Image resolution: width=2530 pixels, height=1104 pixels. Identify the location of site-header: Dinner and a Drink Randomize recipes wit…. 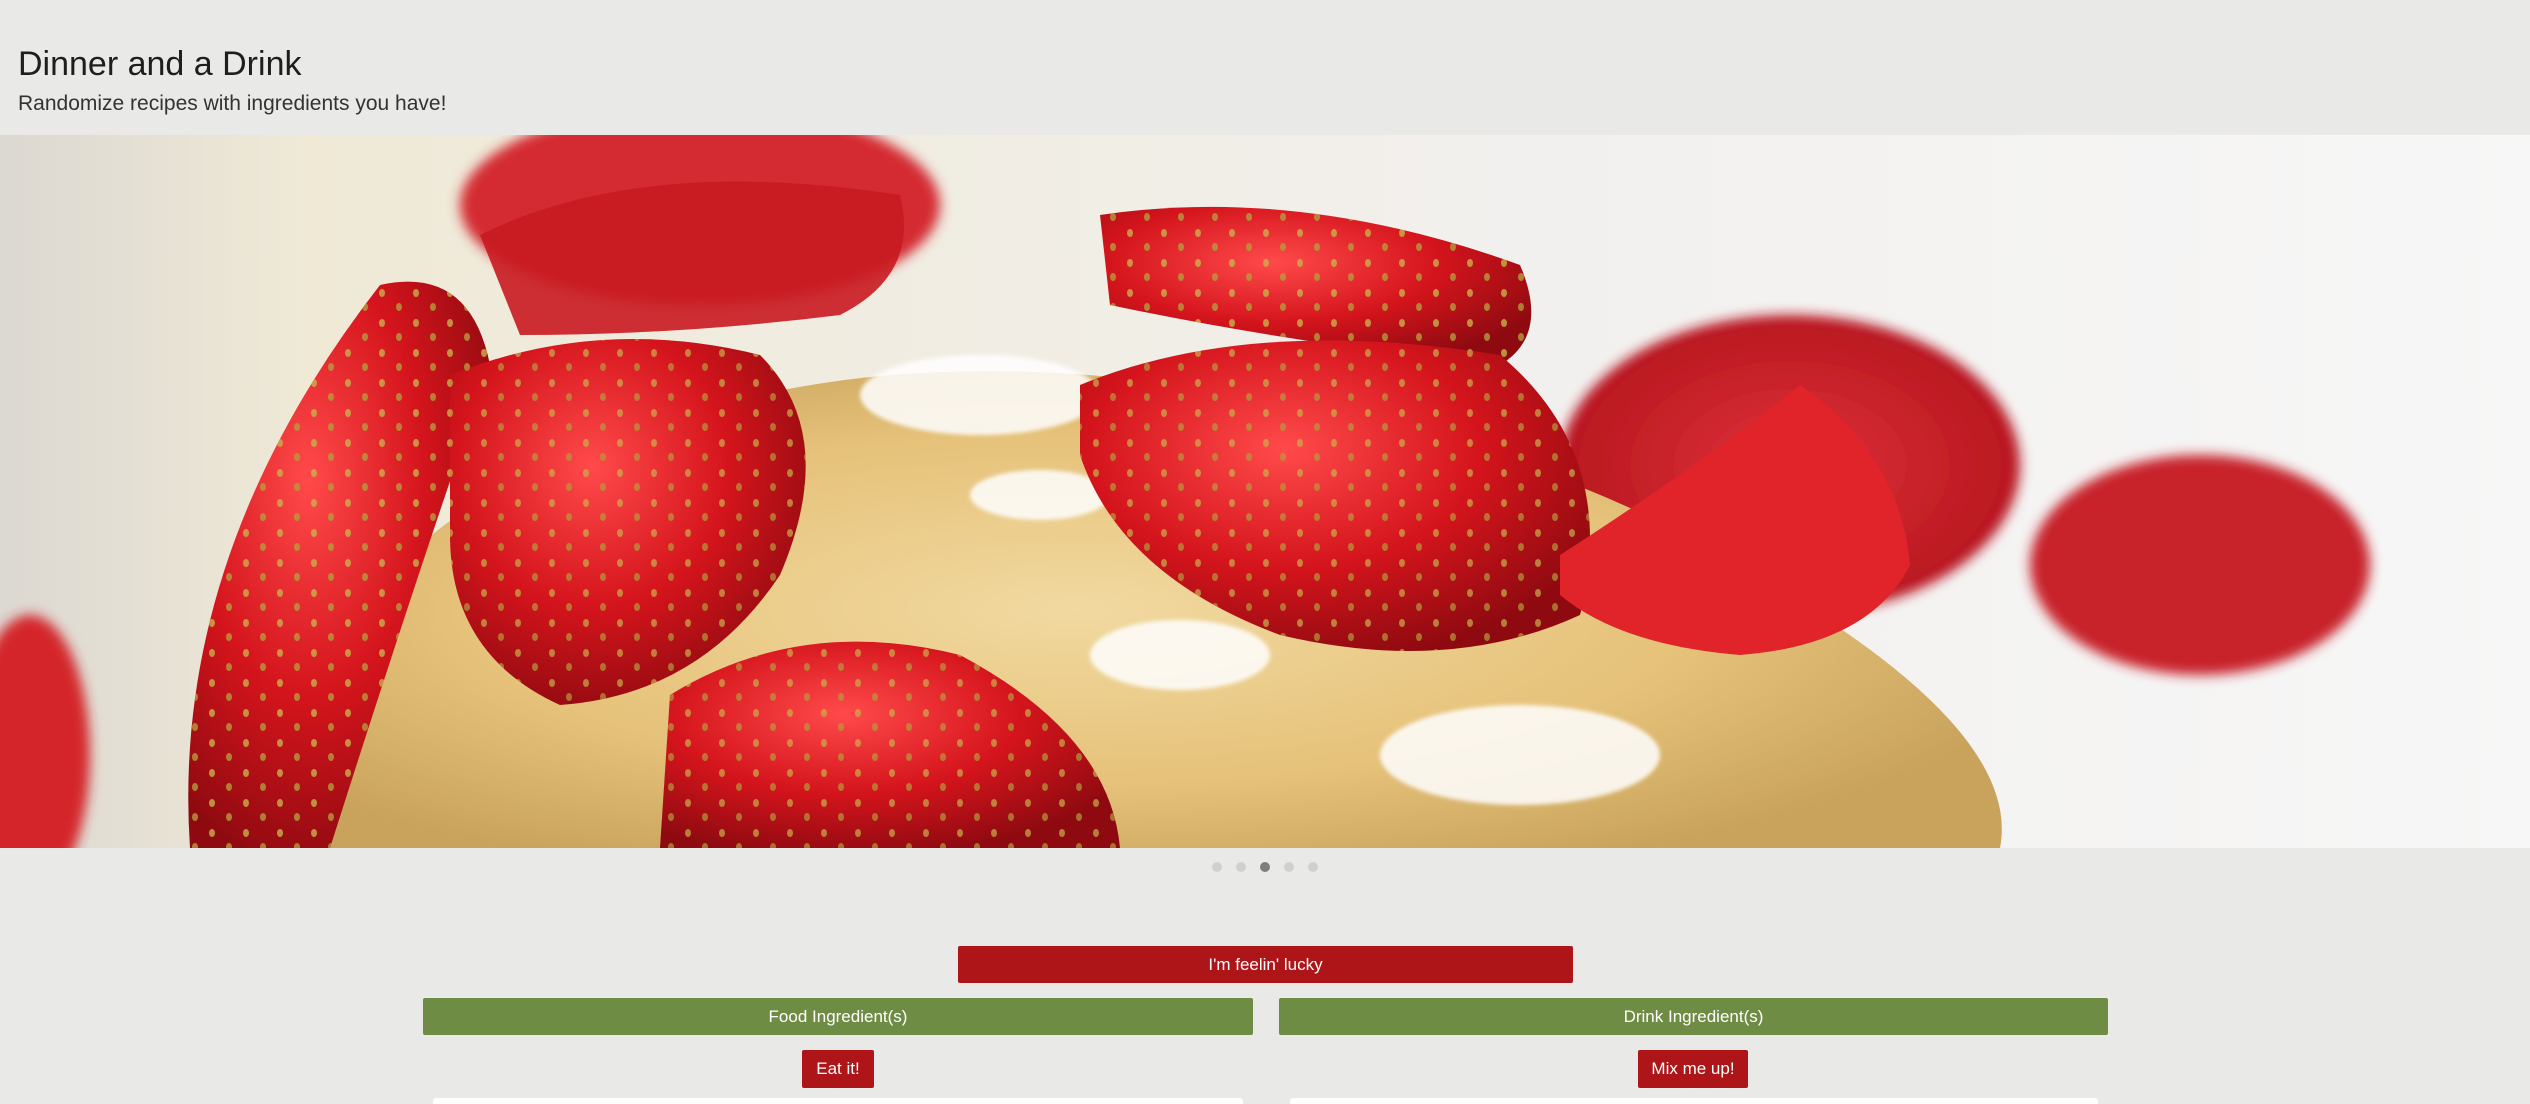
(232, 80).